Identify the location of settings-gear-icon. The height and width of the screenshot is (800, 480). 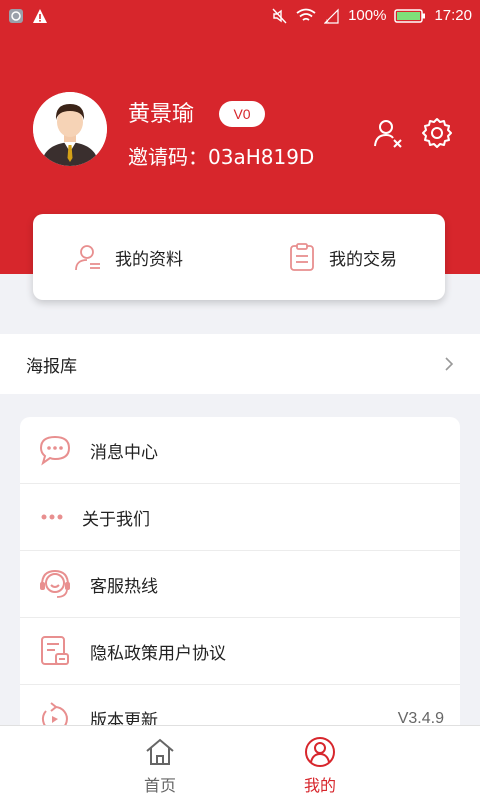
(437, 133).